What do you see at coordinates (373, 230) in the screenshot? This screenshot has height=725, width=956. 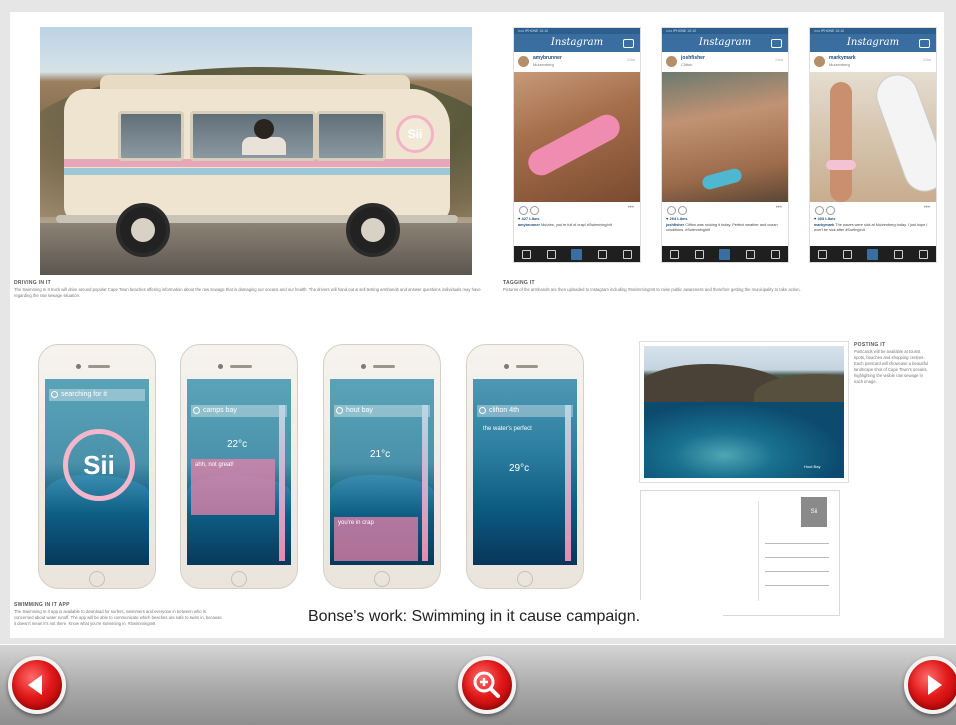 I see `van-rear-wheel` at bounding box center [373, 230].